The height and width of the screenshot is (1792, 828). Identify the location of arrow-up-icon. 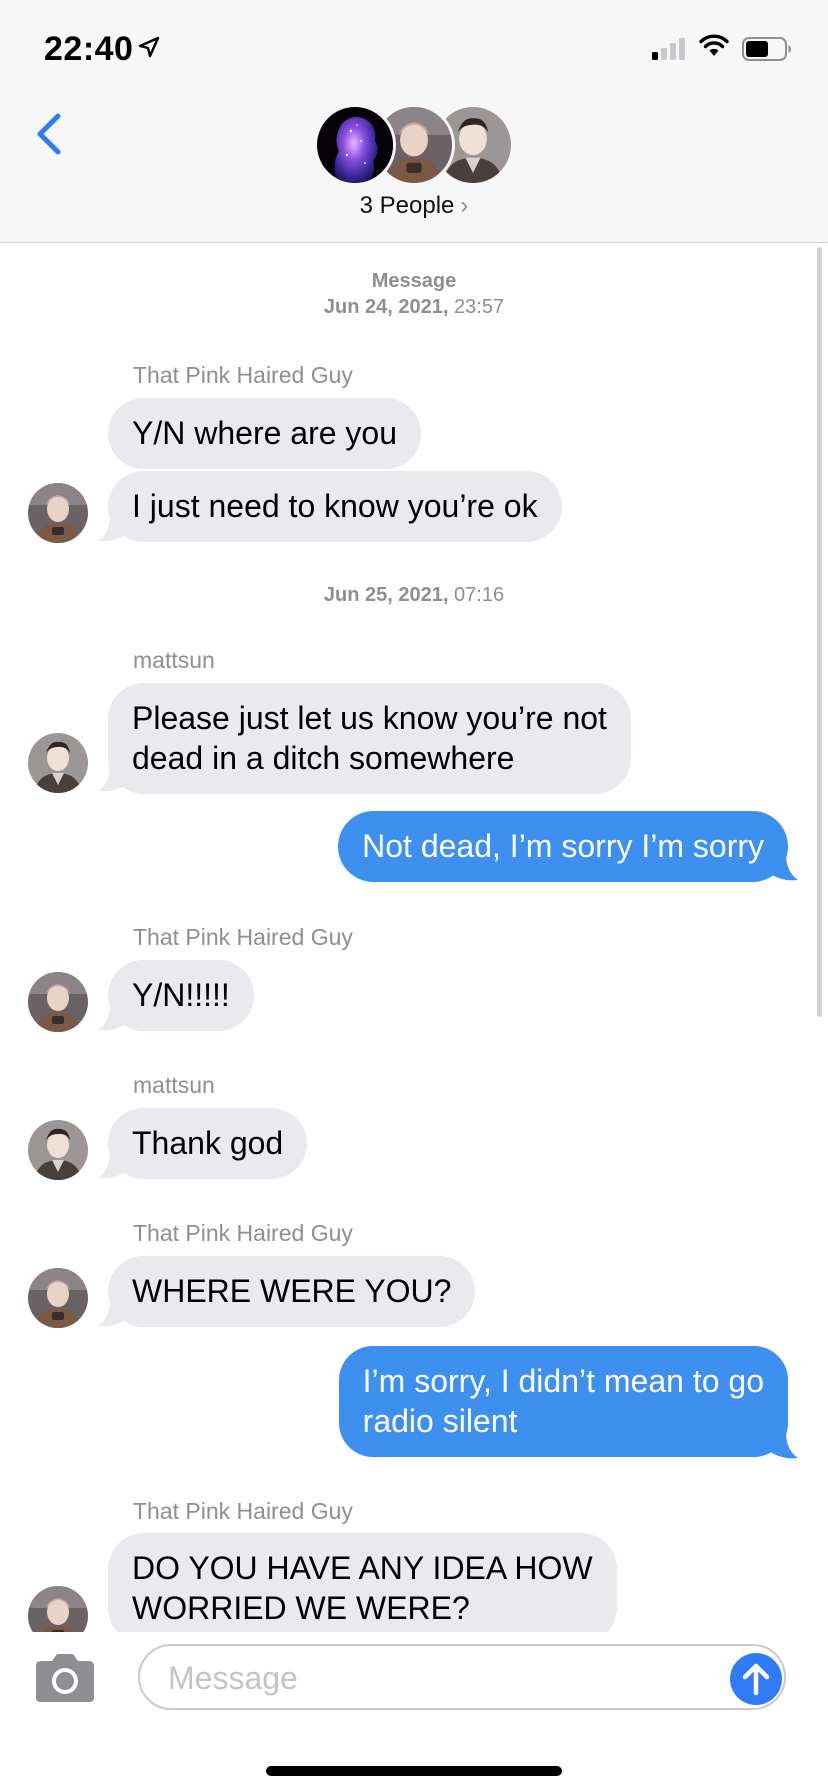
(756, 1679).